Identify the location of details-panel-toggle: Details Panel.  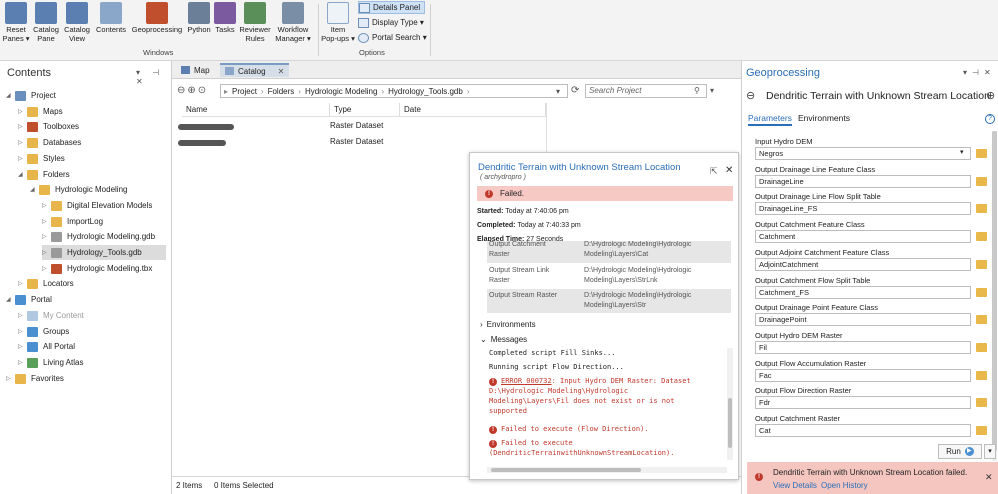
(392, 7).